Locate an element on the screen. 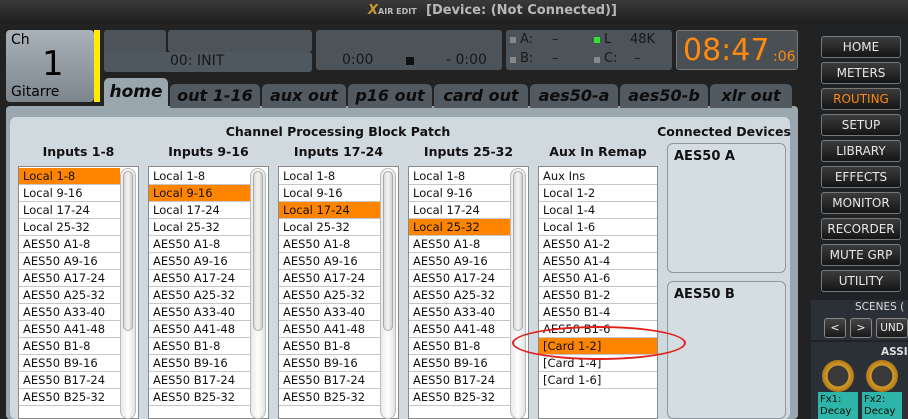 Image resolution: width=908 pixels, height=419 pixels. tab-card-out: card out is located at coordinates (481, 96).